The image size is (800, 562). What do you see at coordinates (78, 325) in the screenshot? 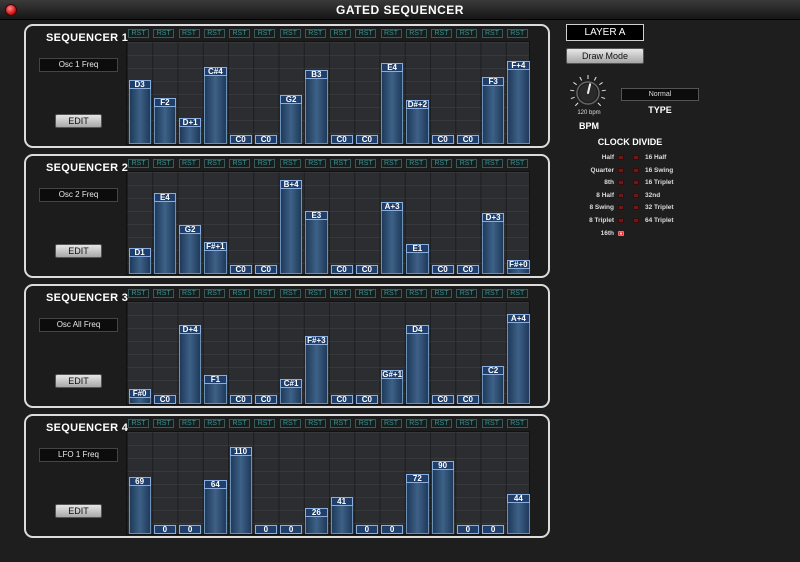
I see `destination-selector: Osc All Freq` at bounding box center [78, 325].